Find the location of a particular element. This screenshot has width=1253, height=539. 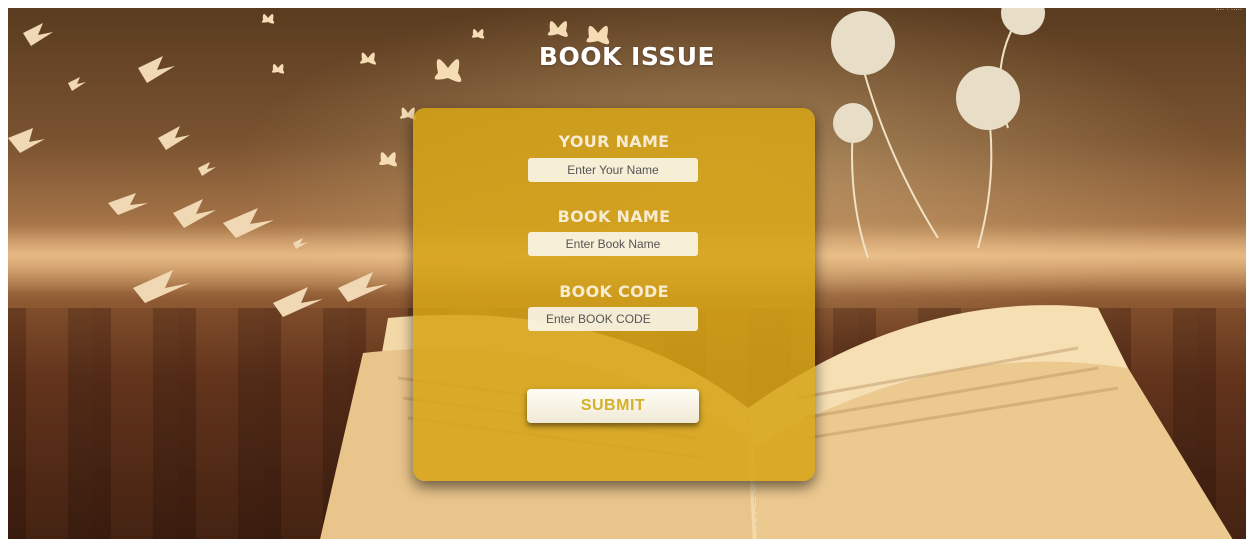

book-code-input is located at coordinates (613, 319).